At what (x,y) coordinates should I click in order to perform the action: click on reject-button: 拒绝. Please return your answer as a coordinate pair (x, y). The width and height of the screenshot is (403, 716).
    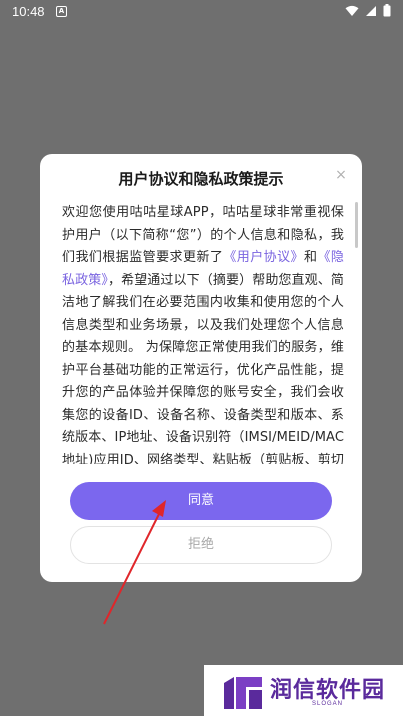
    Looking at the image, I should click on (201, 545).